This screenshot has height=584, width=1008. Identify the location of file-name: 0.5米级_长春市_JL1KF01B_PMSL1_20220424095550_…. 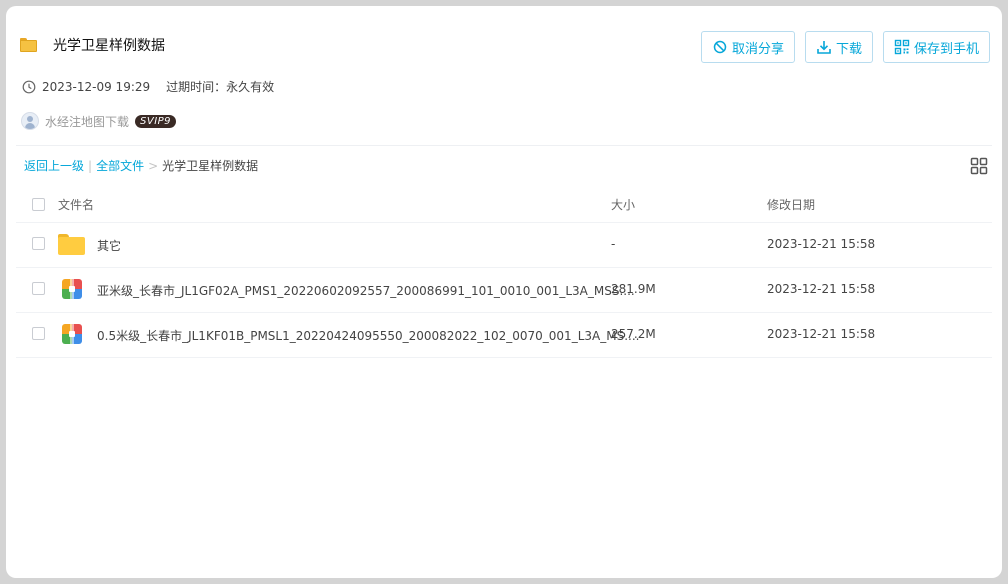
(368, 335).